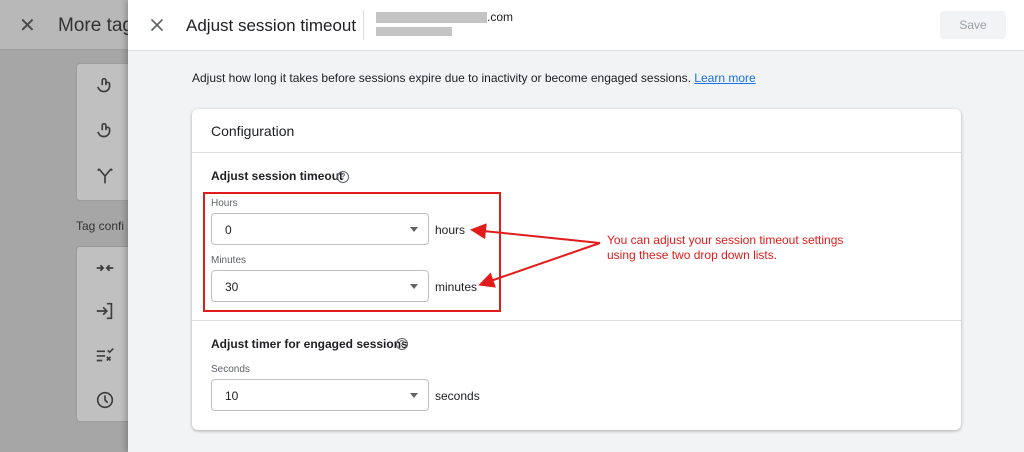  What do you see at coordinates (230, 369) in the screenshot?
I see `seconds-label: Seconds` at bounding box center [230, 369].